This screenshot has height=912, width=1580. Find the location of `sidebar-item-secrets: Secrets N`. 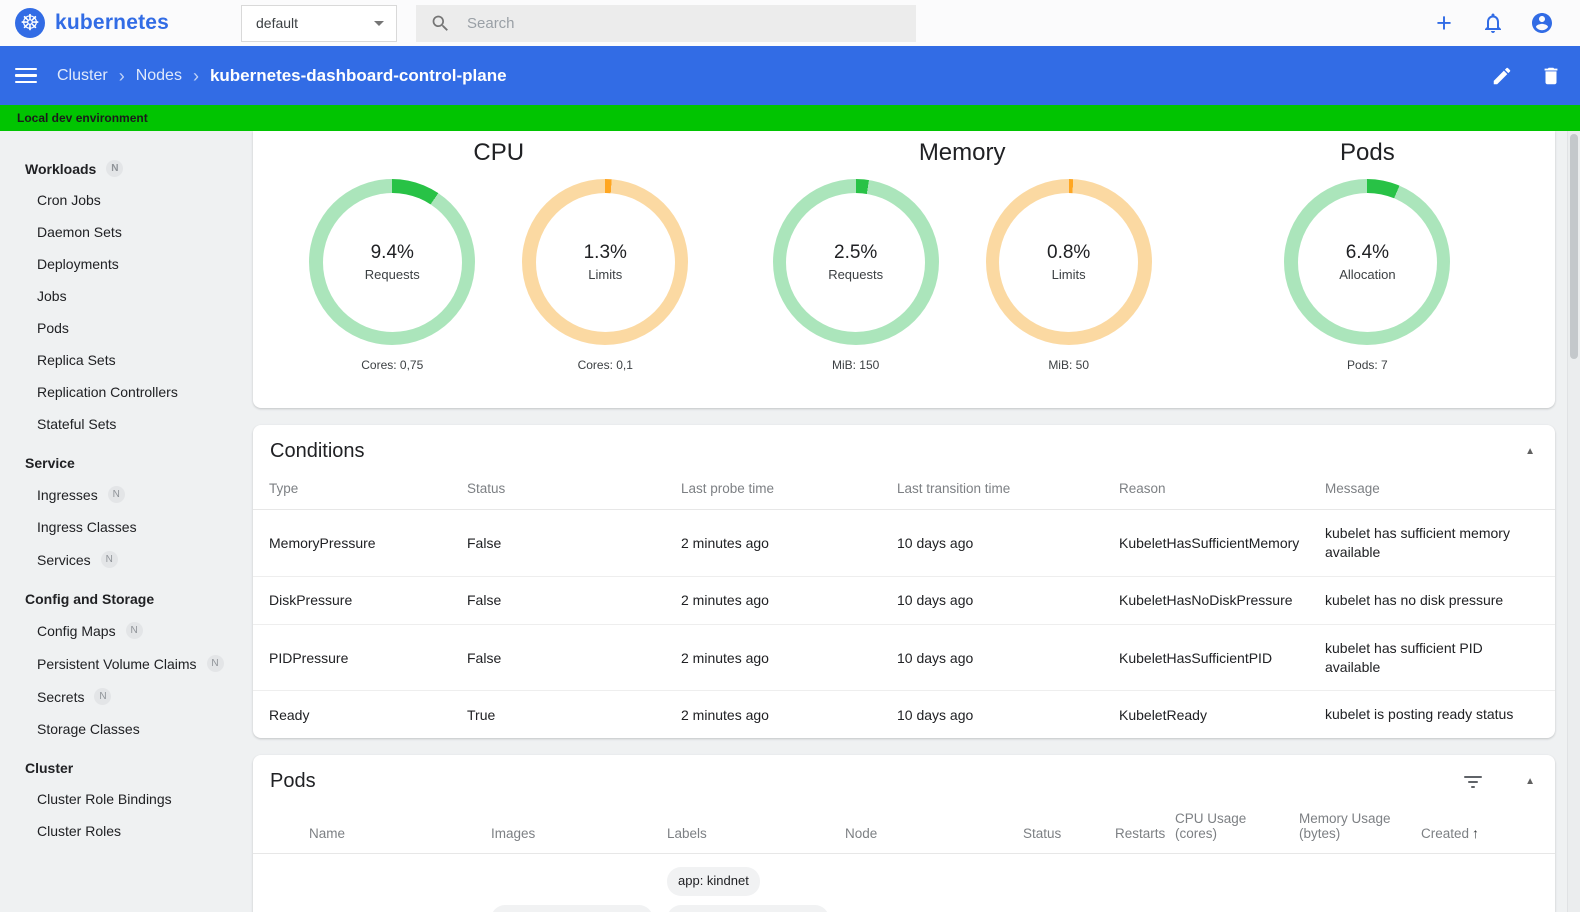

sidebar-item-secrets: Secrets N is located at coordinates (125, 696).